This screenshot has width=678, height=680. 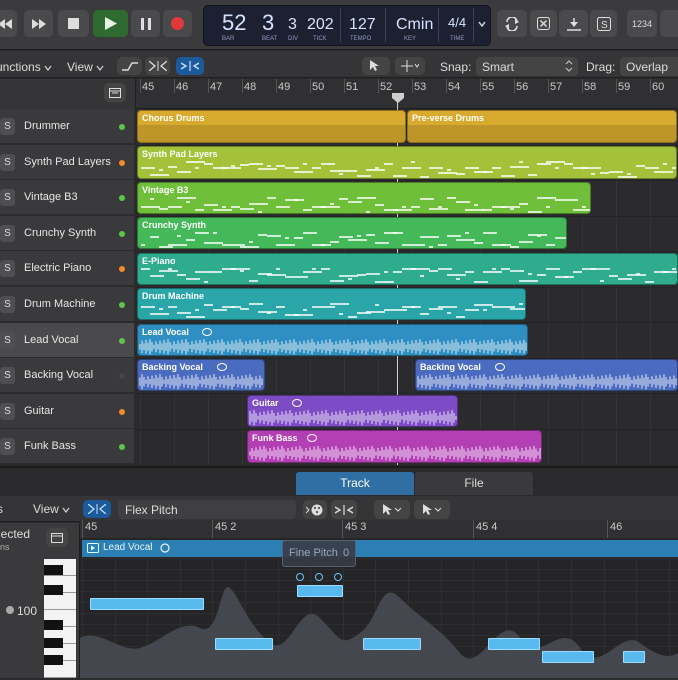 What do you see at coordinates (67, 198) in the screenshot?
I see `track-header: S Vintage B3` at bounding box center [67, 198].